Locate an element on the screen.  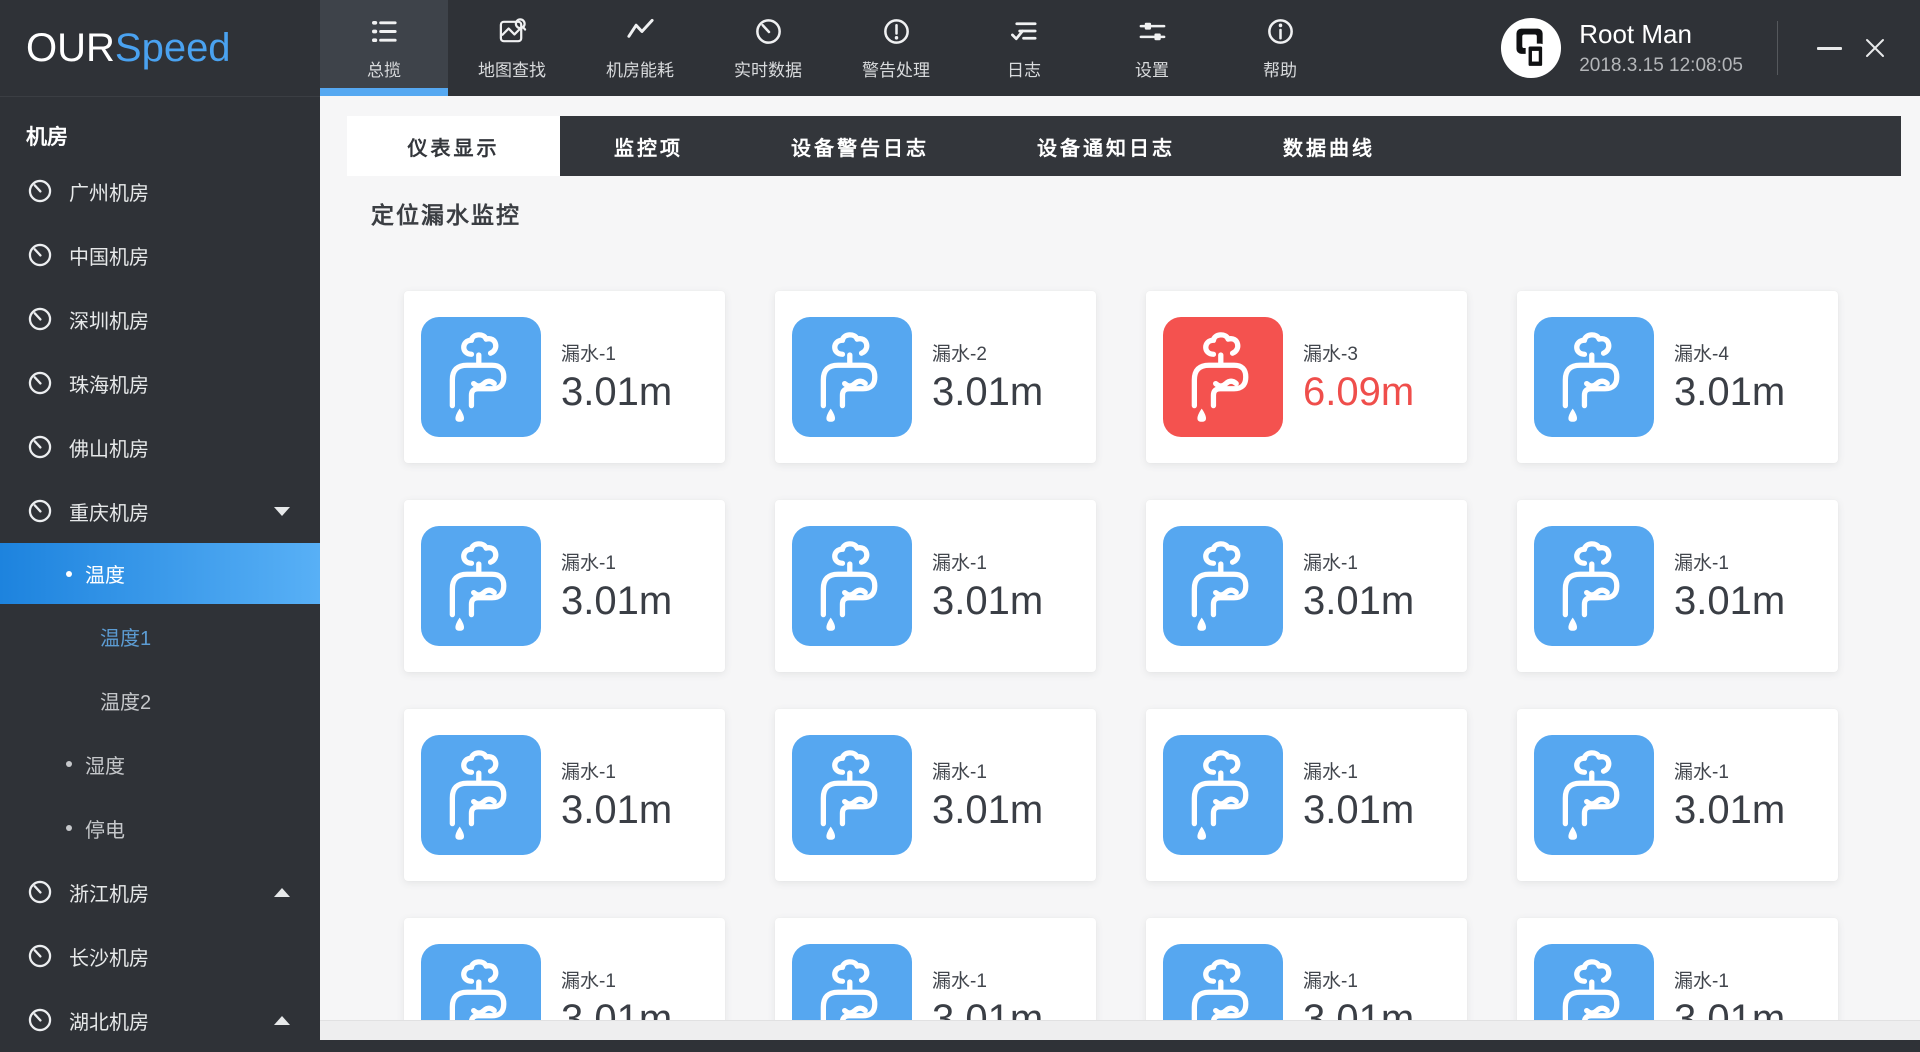
map-icon is located at coordinates (512, 31).